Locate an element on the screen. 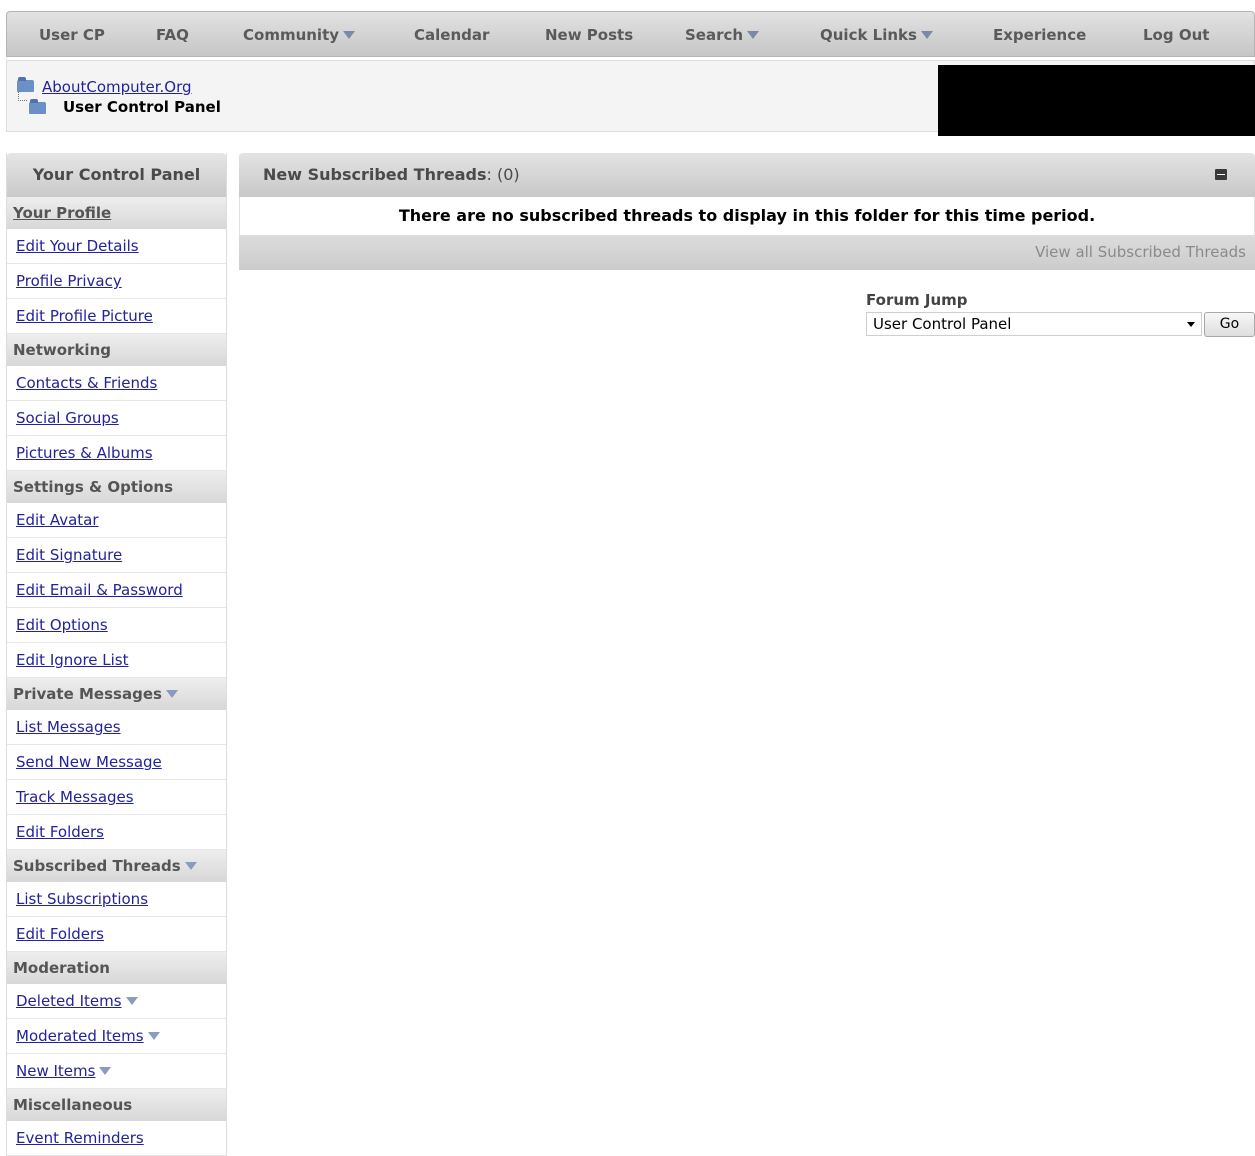 Image resolution: width=1255 pixels, height=1156 pixels. nav-label: Calendar is located at coordinates (452, 35).